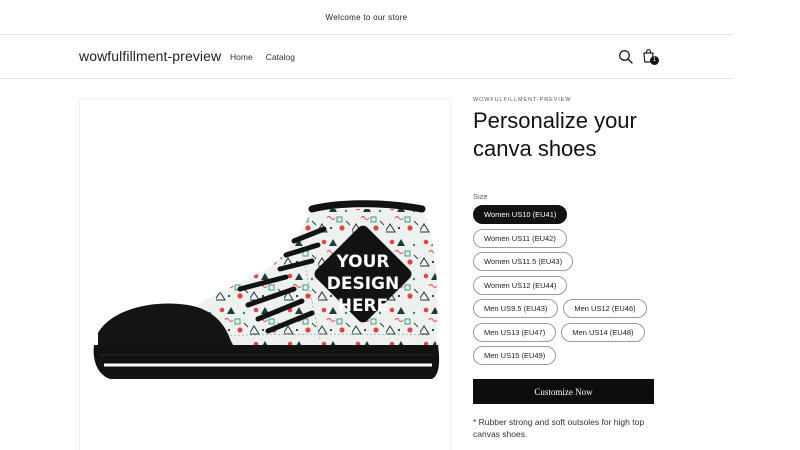 This screenshot has width=800, height=450. I want to click on nav-catalog: Catalog, so click(280, 57).